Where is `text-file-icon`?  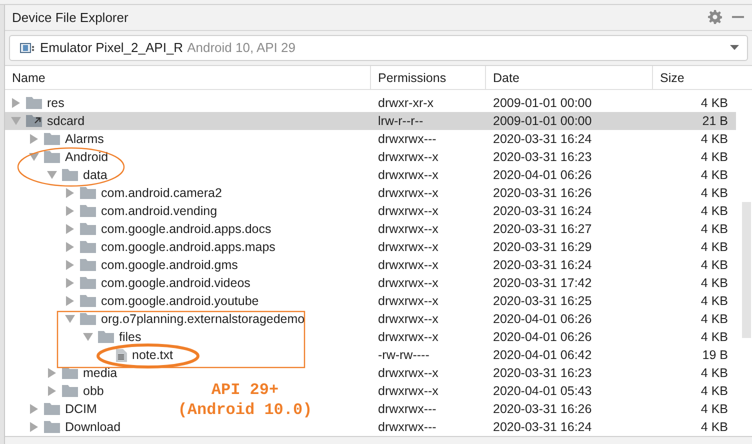
text-file-icon is located at coordinates (121, 355).